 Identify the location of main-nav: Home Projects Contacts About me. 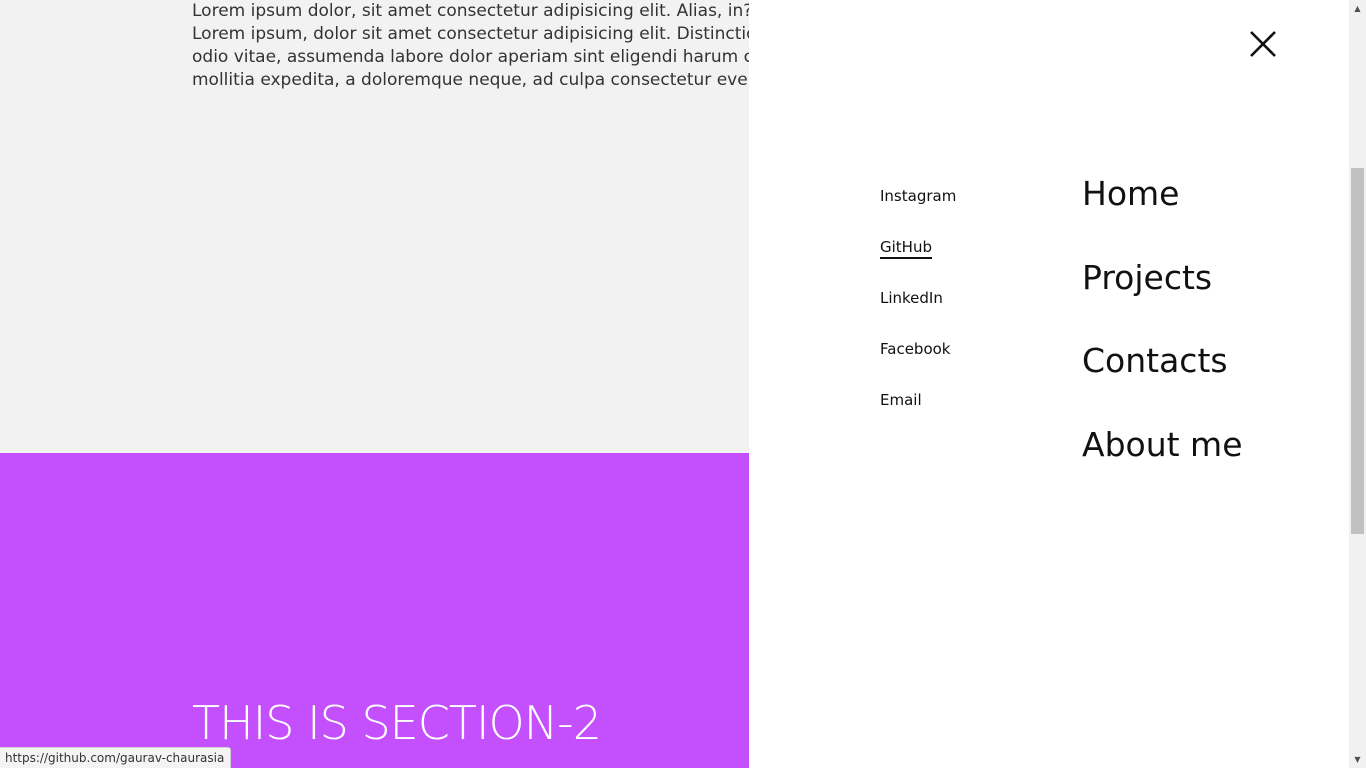
(1162, 339).